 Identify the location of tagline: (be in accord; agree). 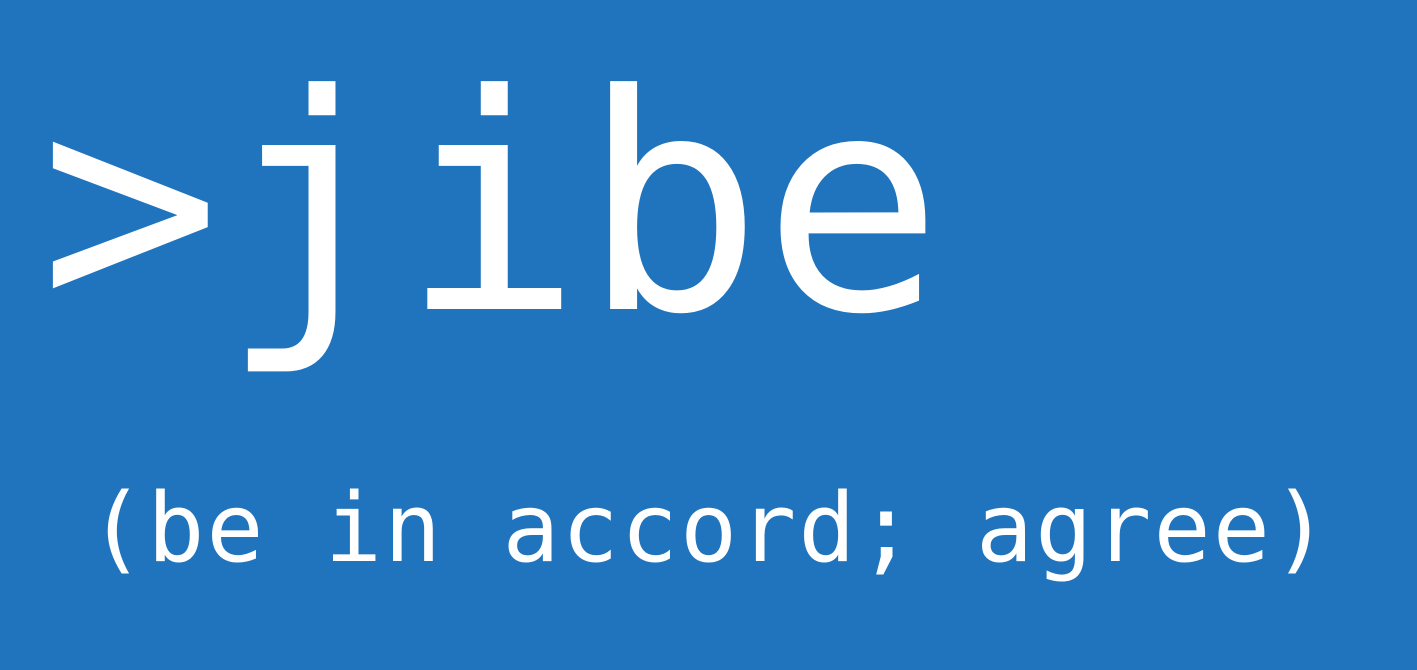
(710, 529).